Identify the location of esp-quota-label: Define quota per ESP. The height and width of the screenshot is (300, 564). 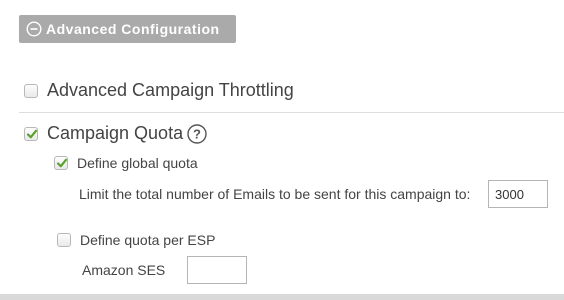
(148, 240).